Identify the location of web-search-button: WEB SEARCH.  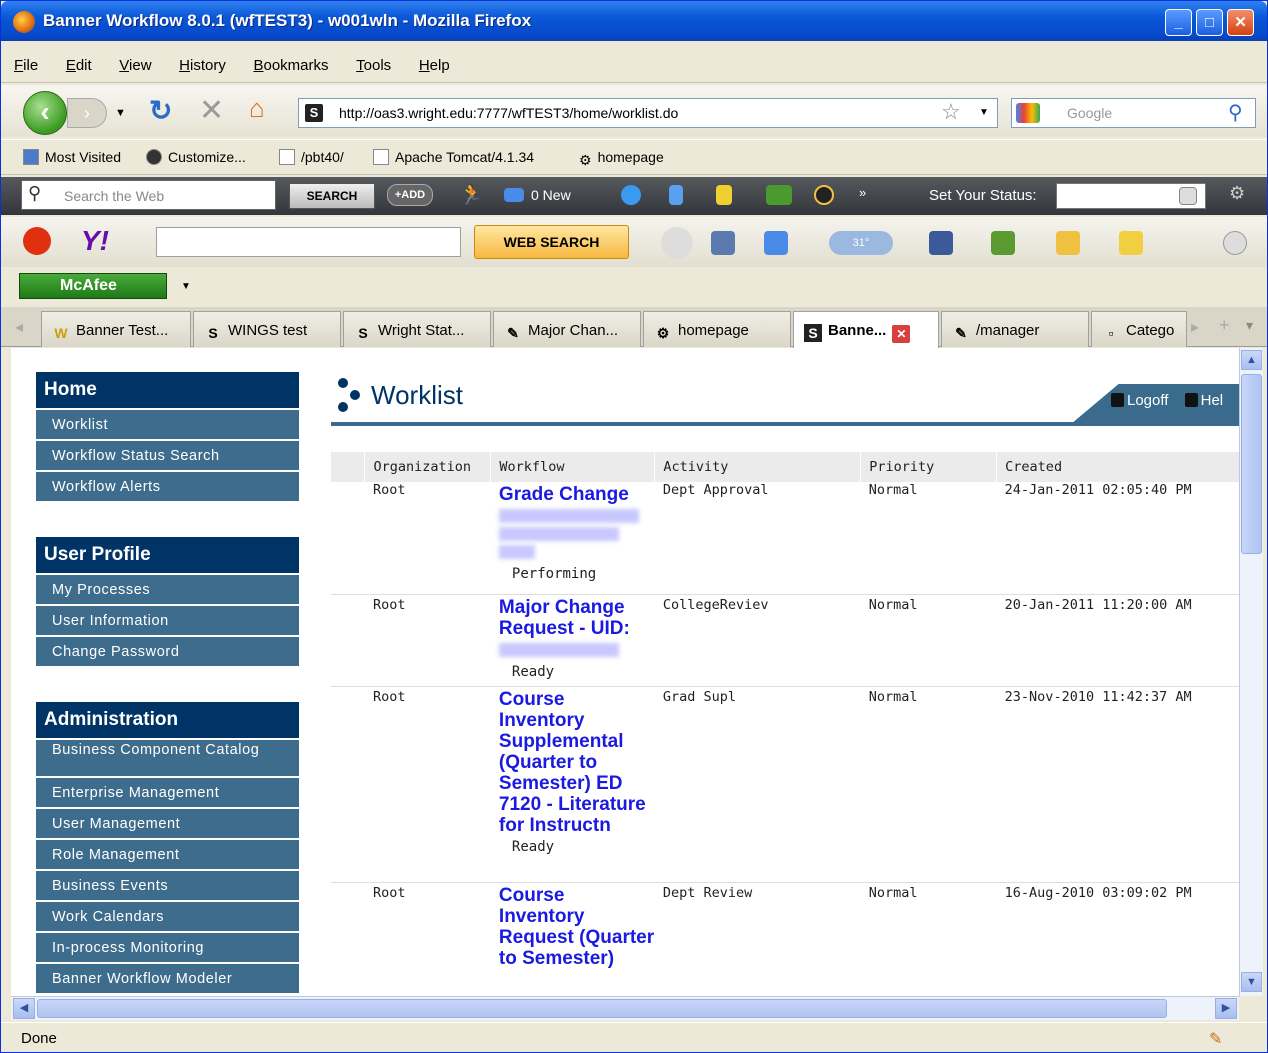
(551, 242).